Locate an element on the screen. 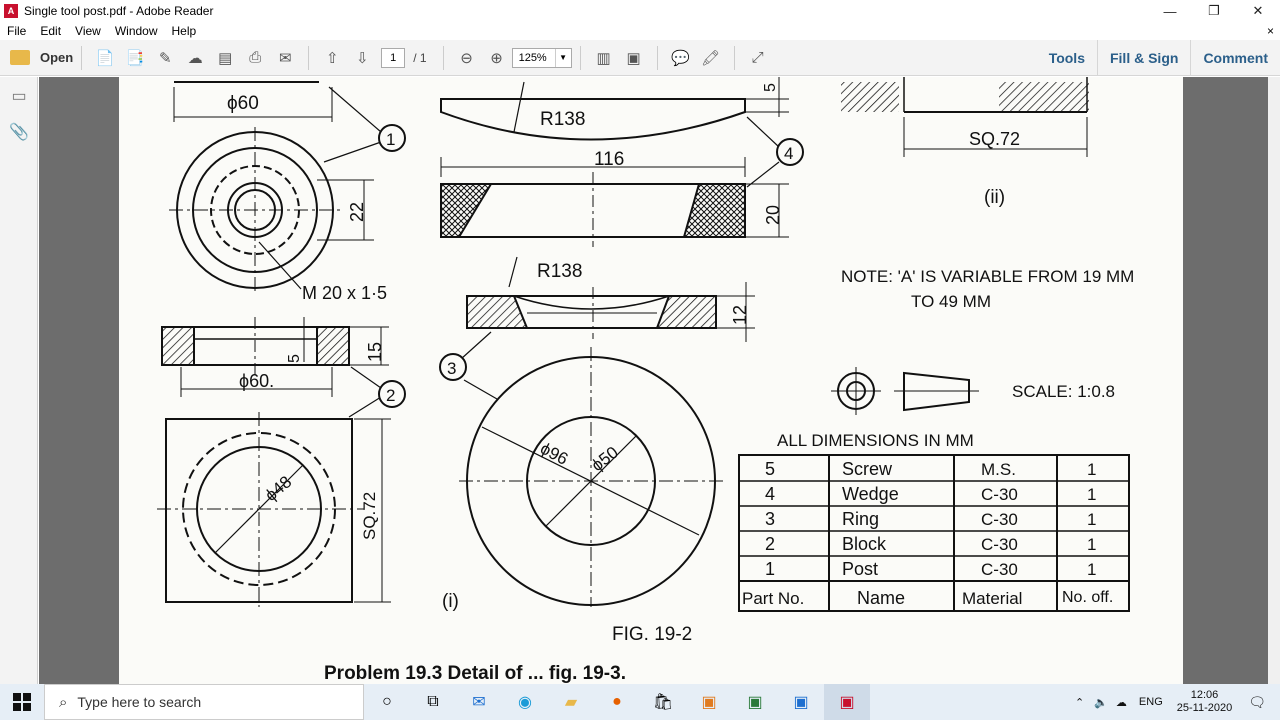 The height and width of the screenshot is (720, 1280). file-explorer-icon: ▰ is located at coordinates (571, 702).